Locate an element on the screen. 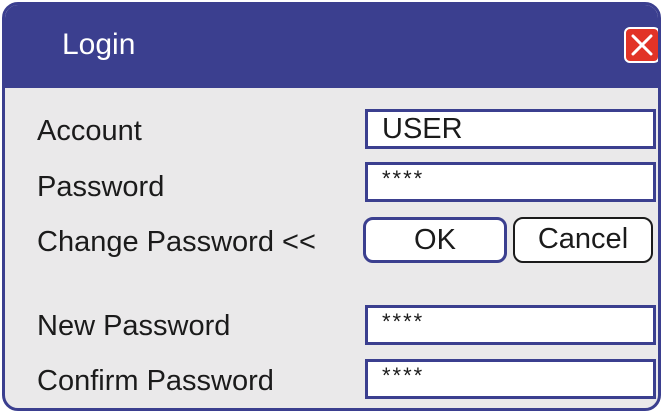 The height and width of the screenshot is (417, 666). close-icon is located at coordinates (642, 45).